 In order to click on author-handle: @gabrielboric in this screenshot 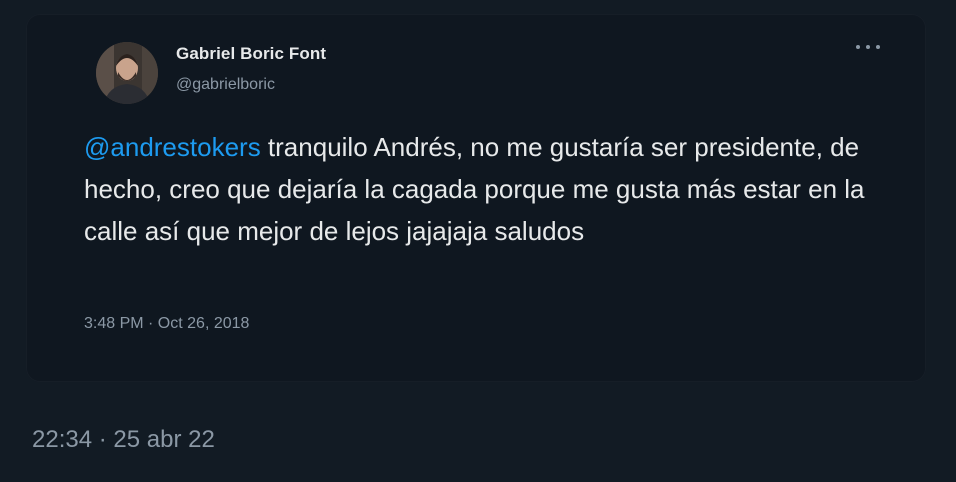, I will do `click(225, 85)`.